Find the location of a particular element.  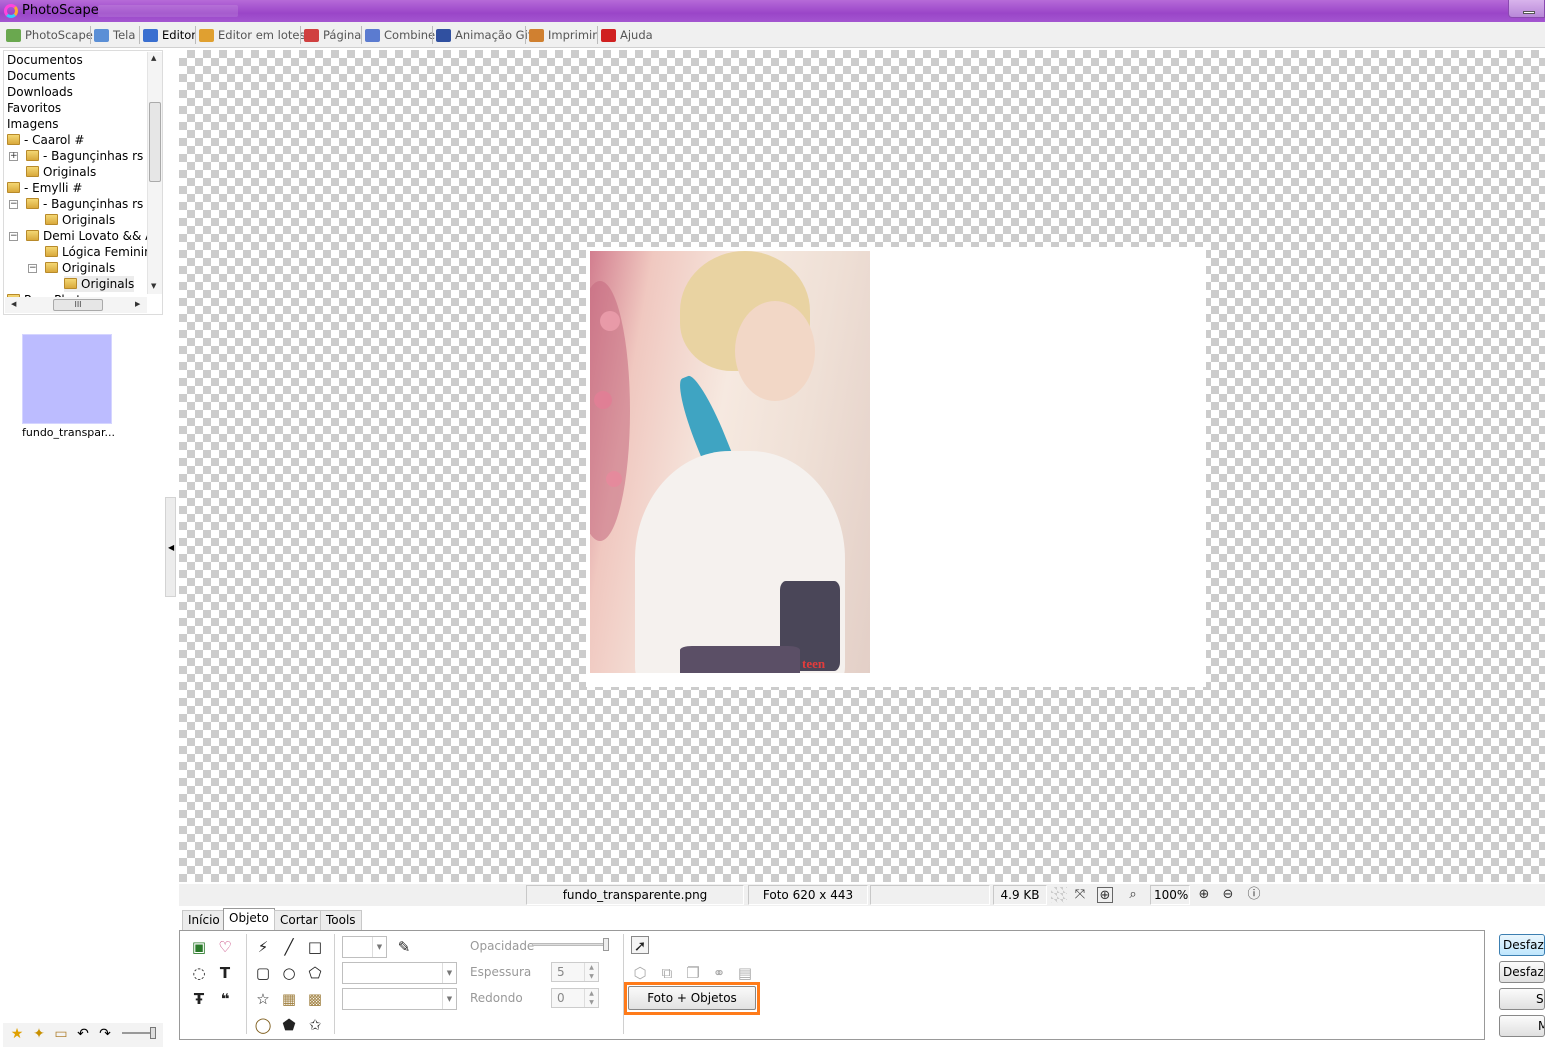

tree-item: - Bagunçinhas rs ' is located at coordinates (88, 204).